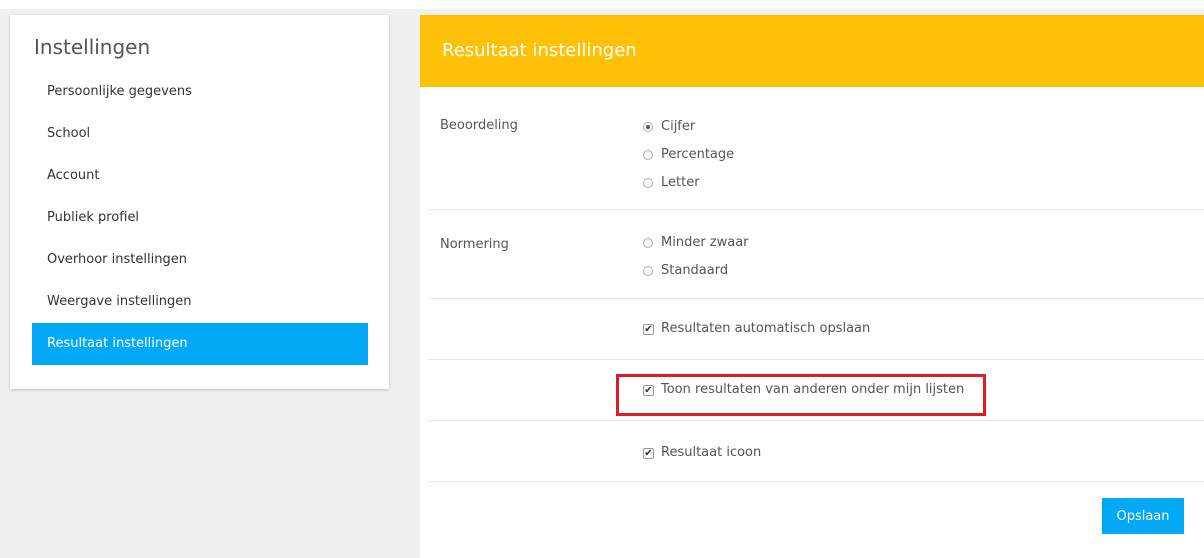 The height and width of the screenshot is (558, 1204). I want to click on radio-option-letter: Letter, so click(688, 183).